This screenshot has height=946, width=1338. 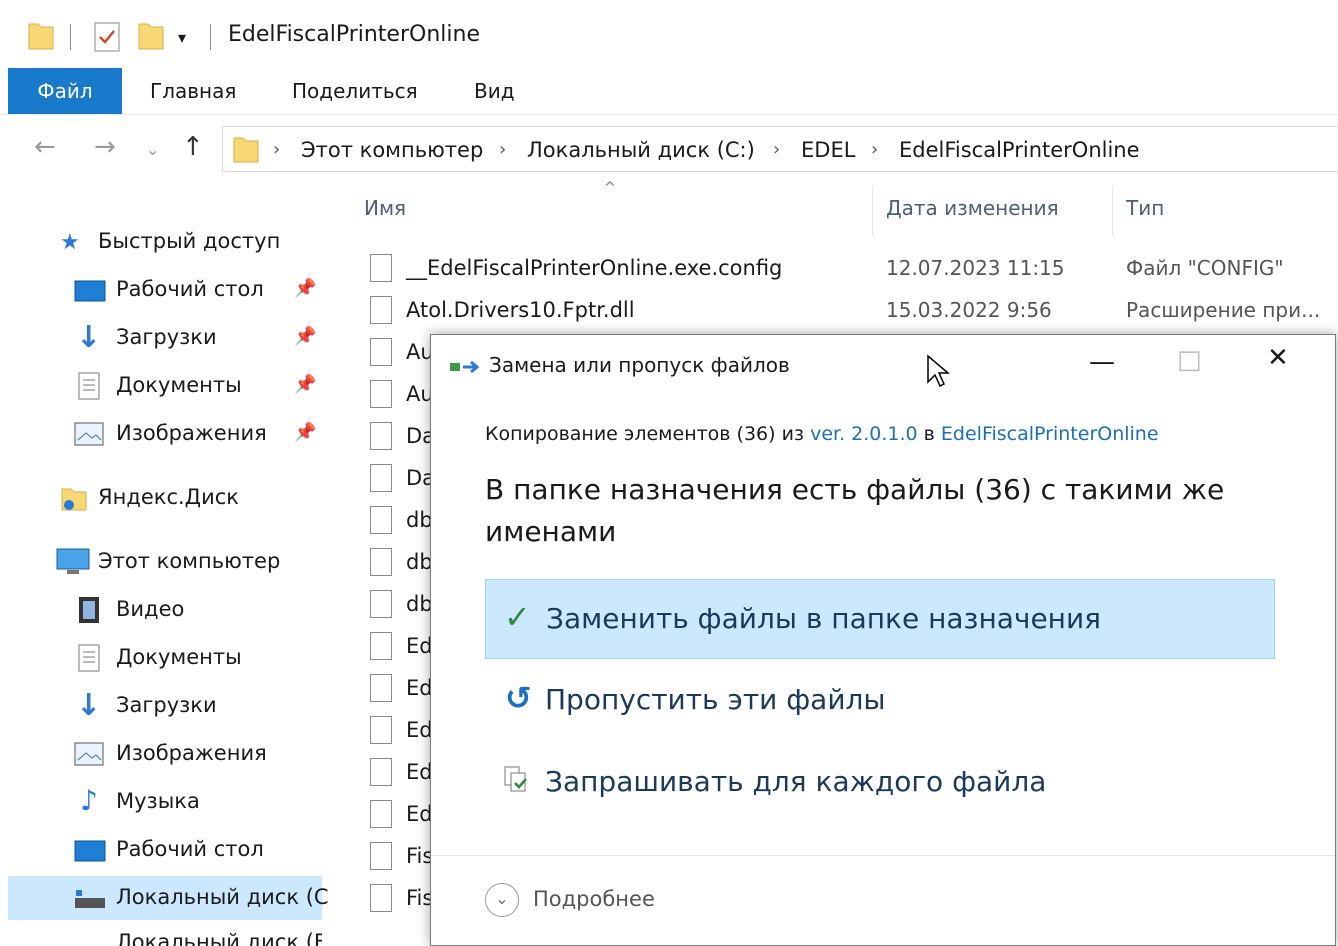 What do you see at coordinates (165, 610) in the screenshot?
I see `sidebar-item-videos: Видео` at bounding box center [165, 610].